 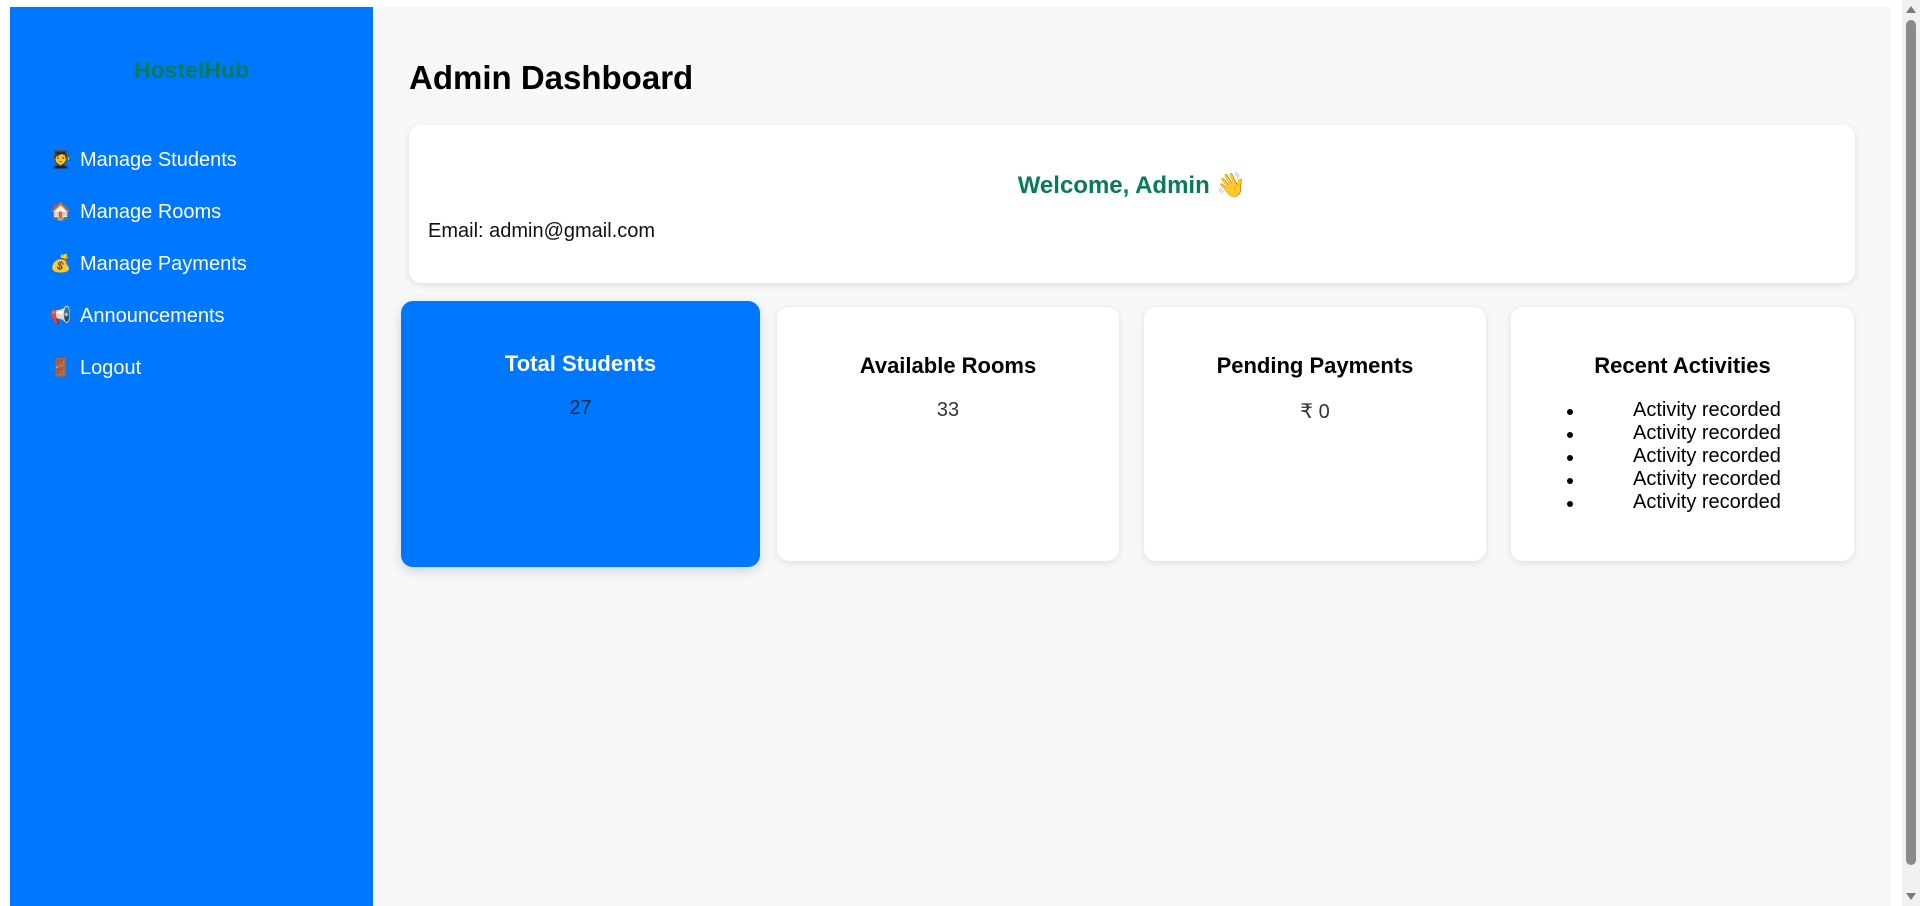 I want to click on card-title: Recent Activities, so click(x=1682, y=365).